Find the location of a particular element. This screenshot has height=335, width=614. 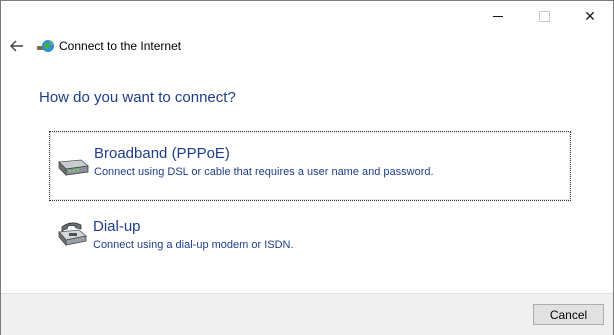

broadband-modem-icon is located at coordinates (73, 167).